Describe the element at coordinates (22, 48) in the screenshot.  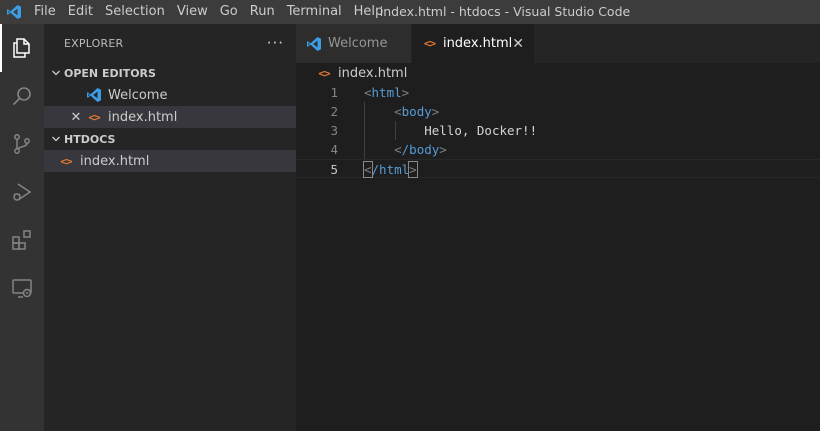
I see `explorer-icon` at that location.